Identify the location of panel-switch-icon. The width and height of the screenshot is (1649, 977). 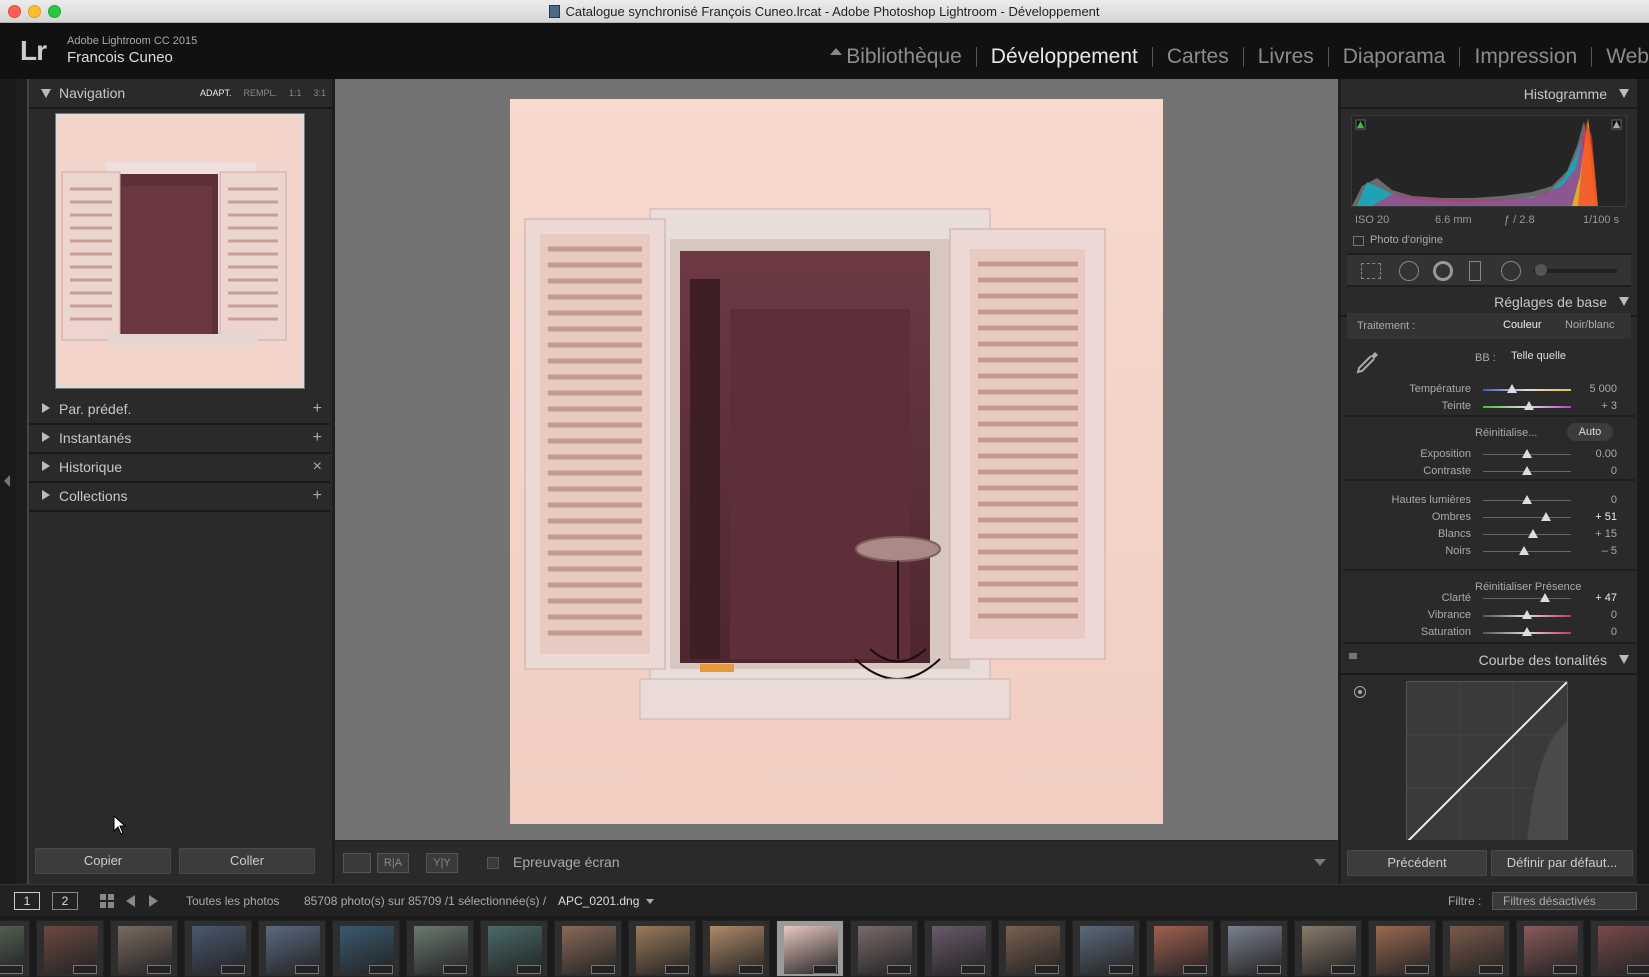
(1353, 656).